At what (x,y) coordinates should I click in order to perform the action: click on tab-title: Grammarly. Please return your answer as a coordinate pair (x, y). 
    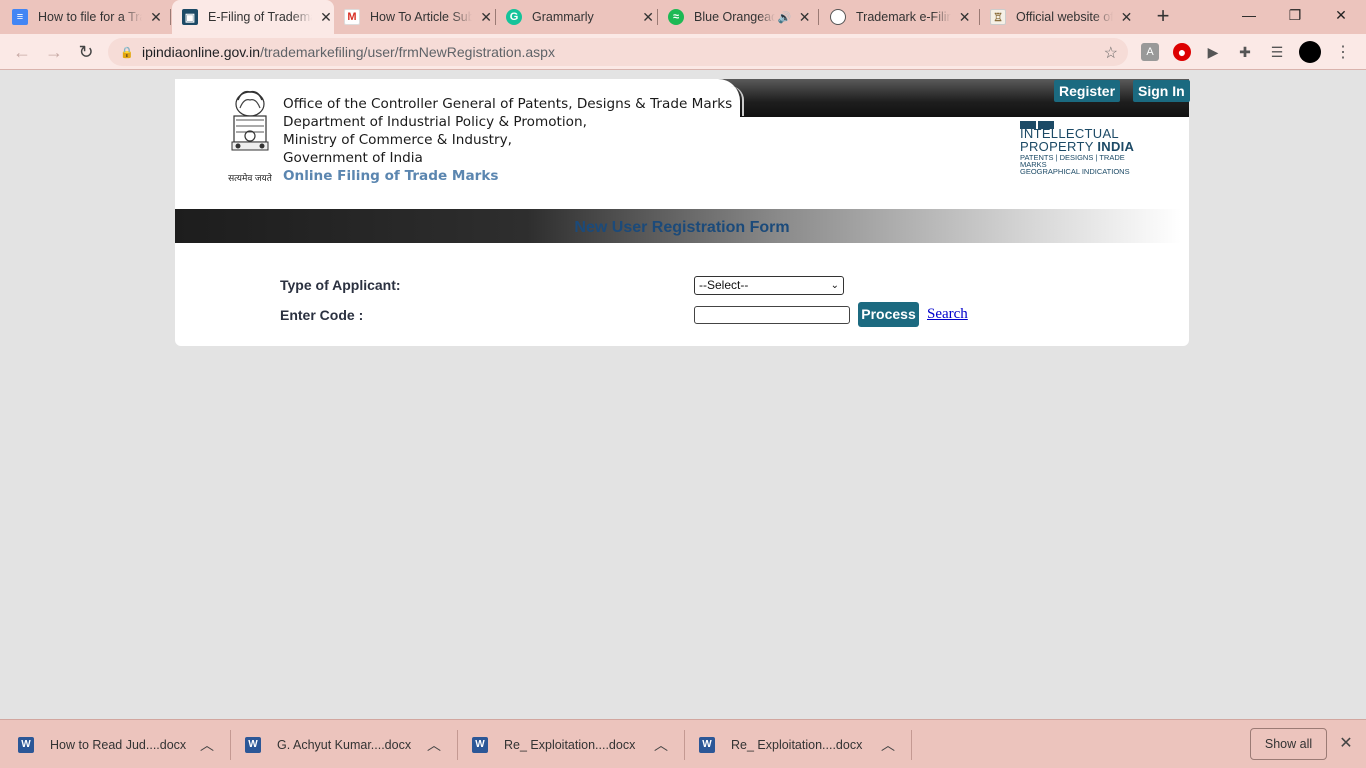
    Looking at the image, I should click on (563, 17).